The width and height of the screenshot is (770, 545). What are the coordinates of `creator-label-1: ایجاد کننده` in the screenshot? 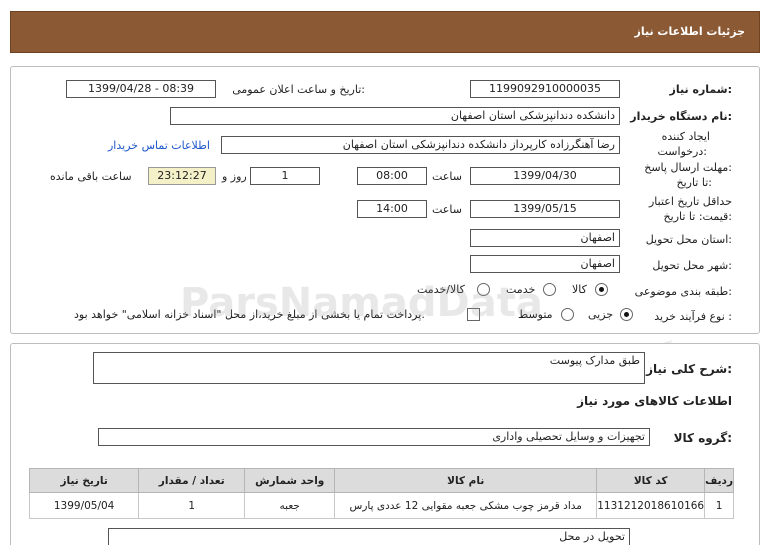 It's located at (685, 136).